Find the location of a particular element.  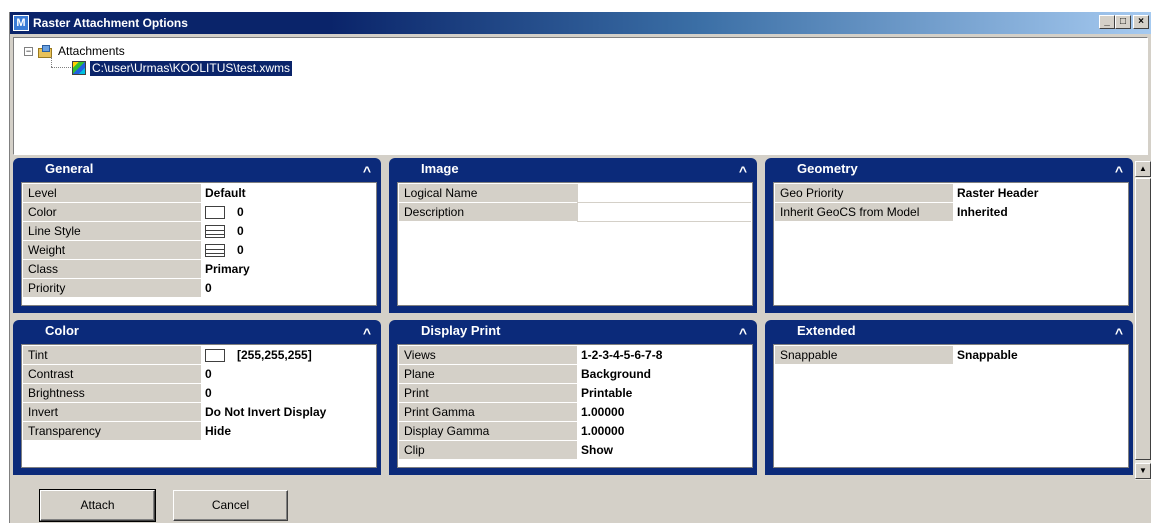

tree-item-attachments: − Attachments is located at coordinates (74, 51).